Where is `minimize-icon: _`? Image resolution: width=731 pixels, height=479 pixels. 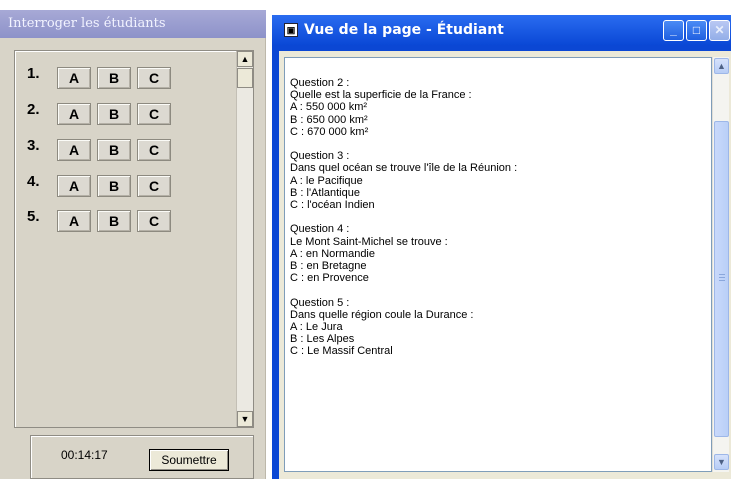 minimize-icon: _ is located at coordinates (673, 30).